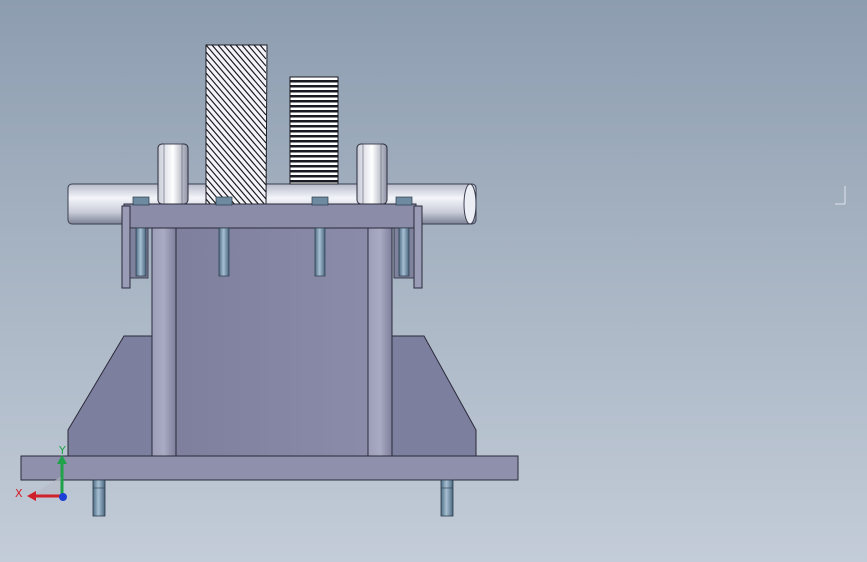 The height and width of the screenshot is (562, 867). I want to click on base-plate, so click(269, 468).